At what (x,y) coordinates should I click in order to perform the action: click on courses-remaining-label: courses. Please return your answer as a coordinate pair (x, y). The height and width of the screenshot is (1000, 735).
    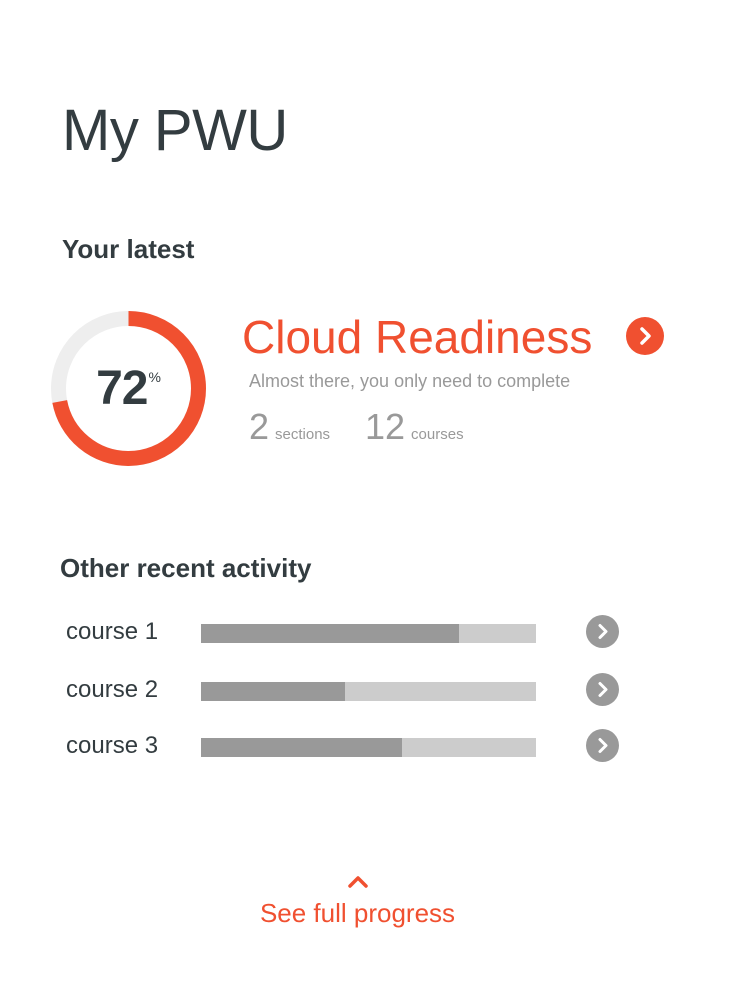
    Looking at the image, I should click on (437, 434).